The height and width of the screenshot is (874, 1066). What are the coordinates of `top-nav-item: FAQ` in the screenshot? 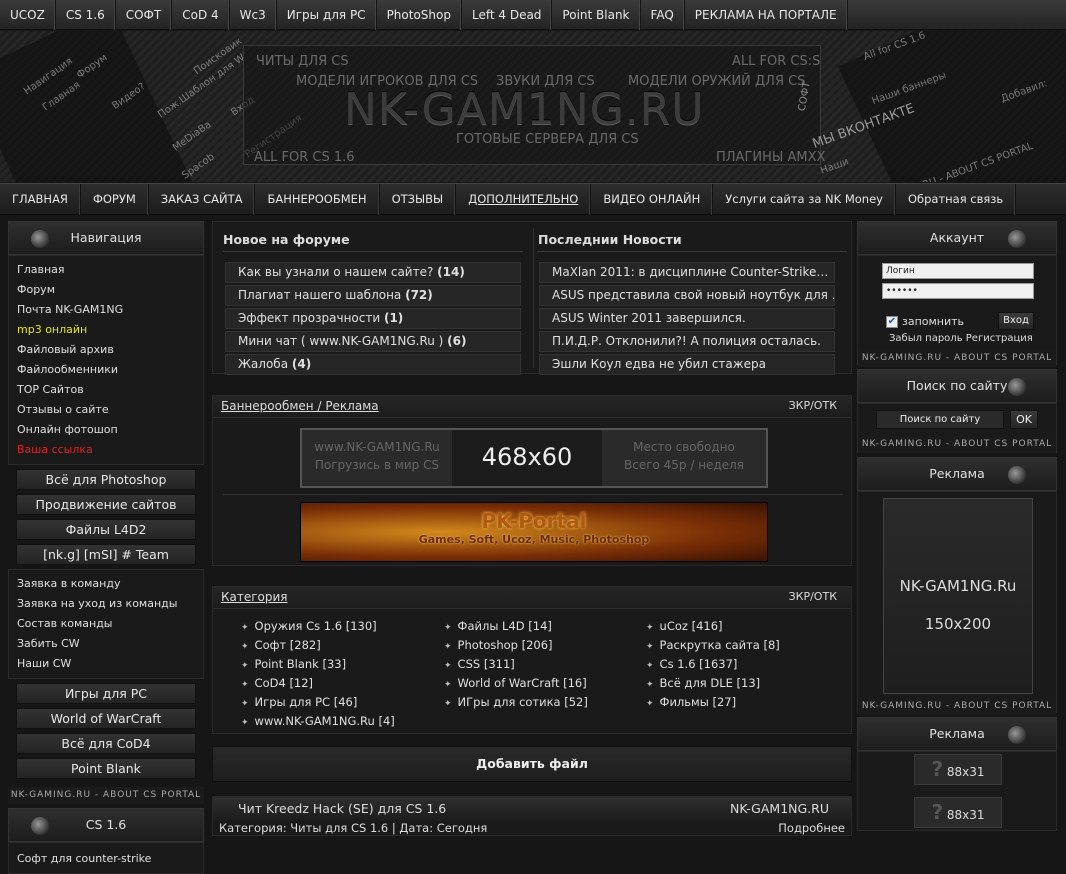 It's located at (663, 15).